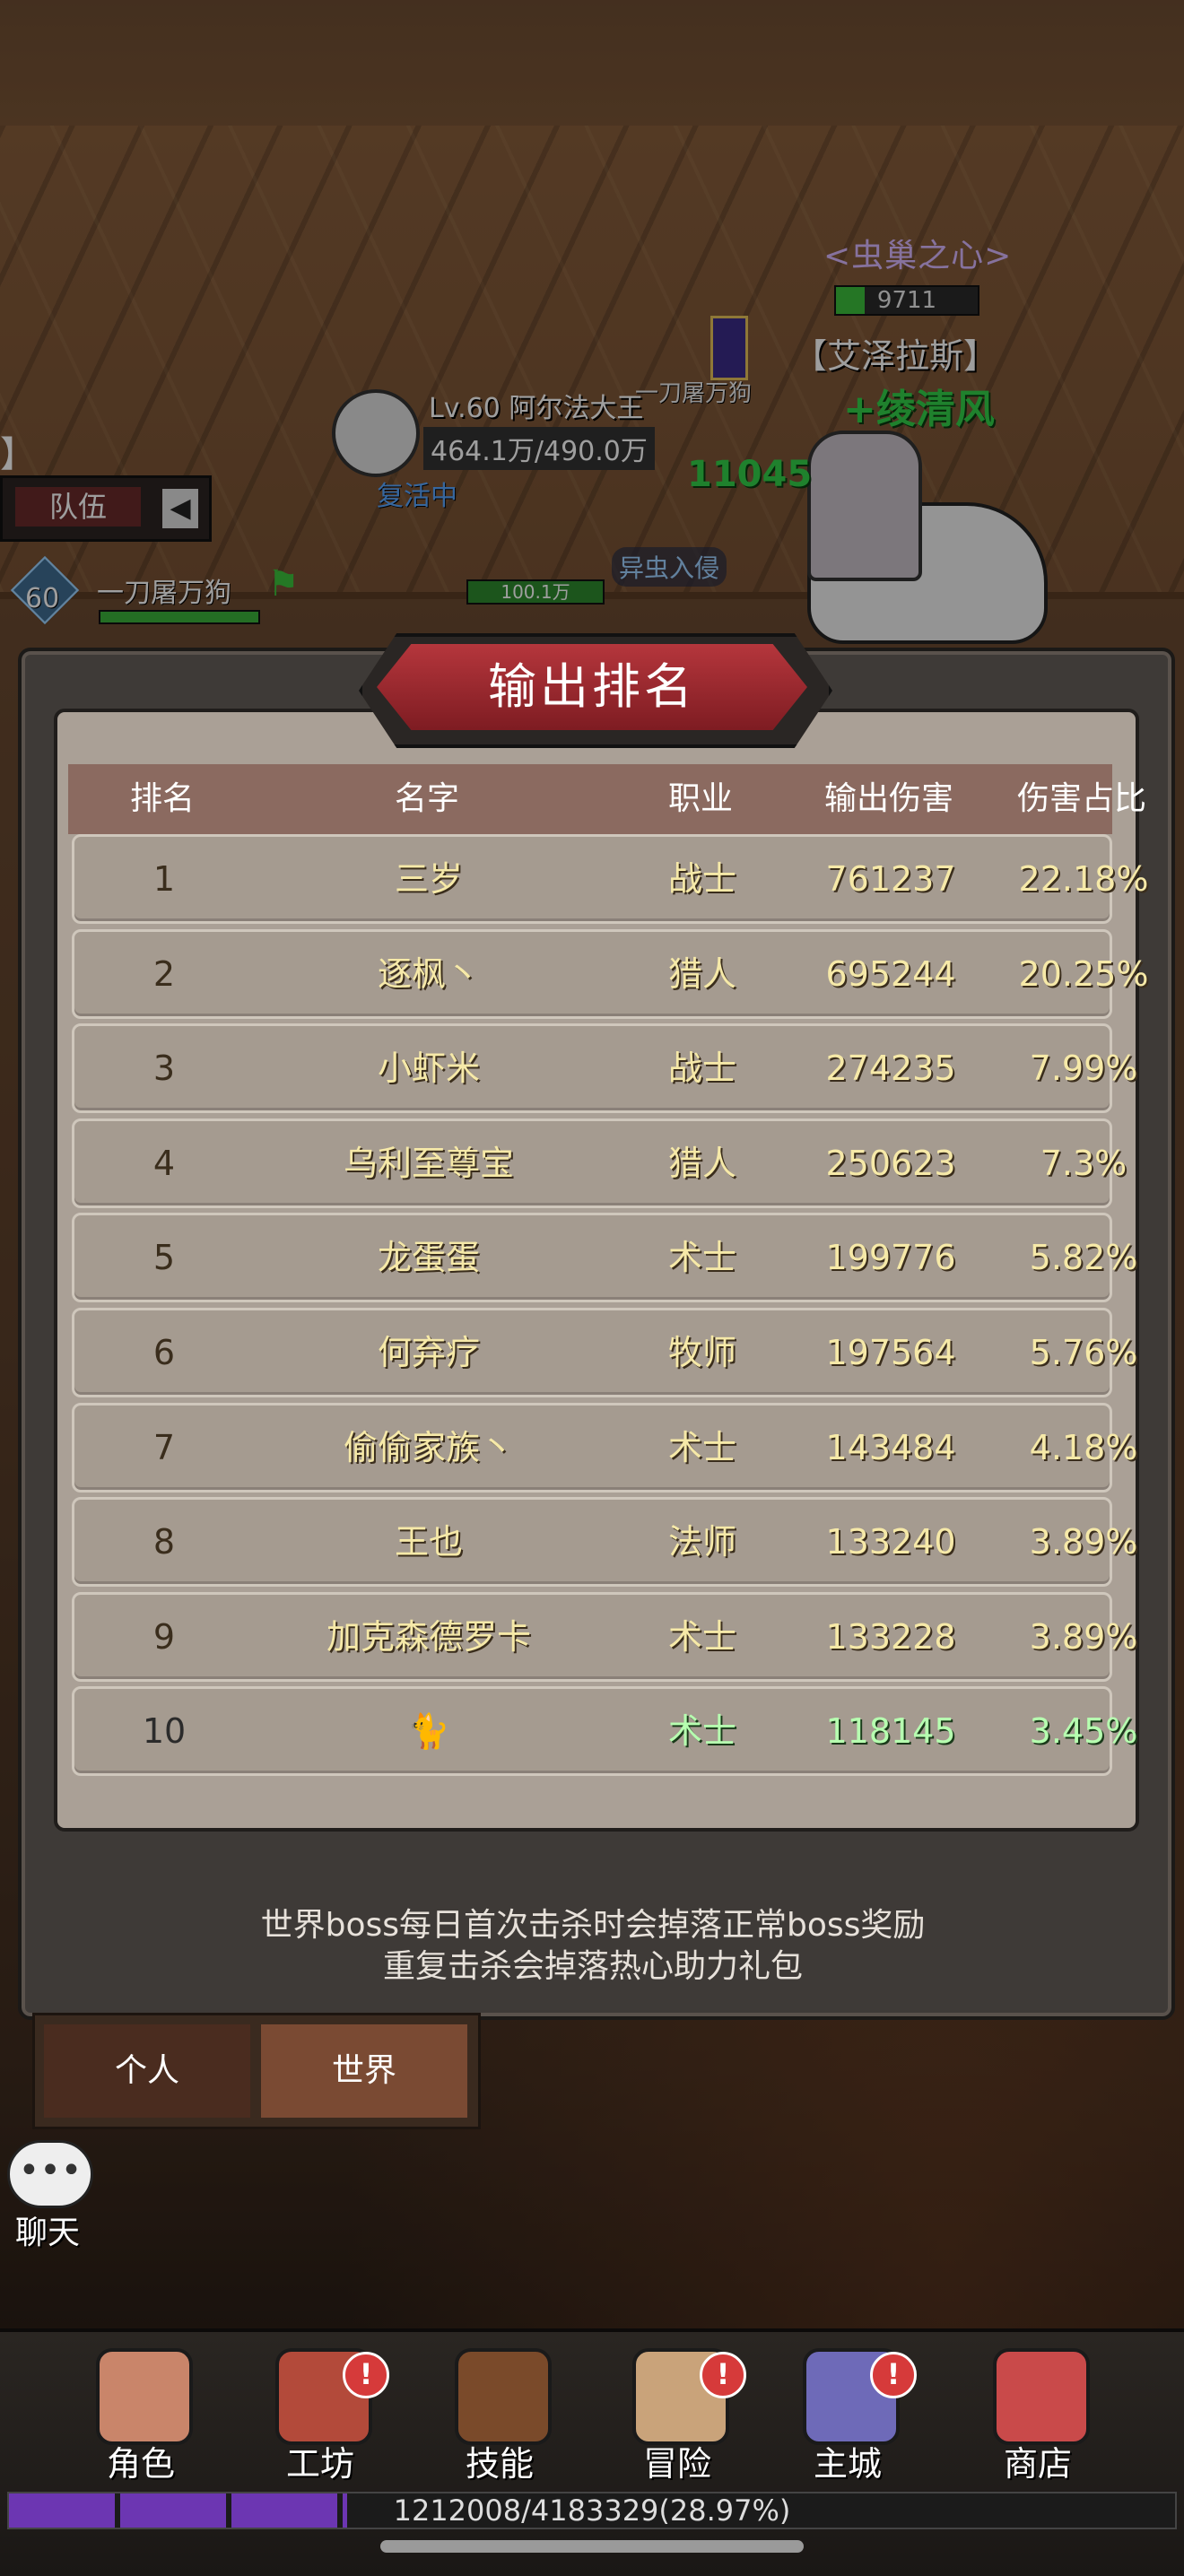 Image resolution: width=1184 pixels, height=2576 pixels. What do you see at coordinates (1083, 879) in the screenshot?
I see `percent-cell: 22.18%` at bounding box center [1083, 879].